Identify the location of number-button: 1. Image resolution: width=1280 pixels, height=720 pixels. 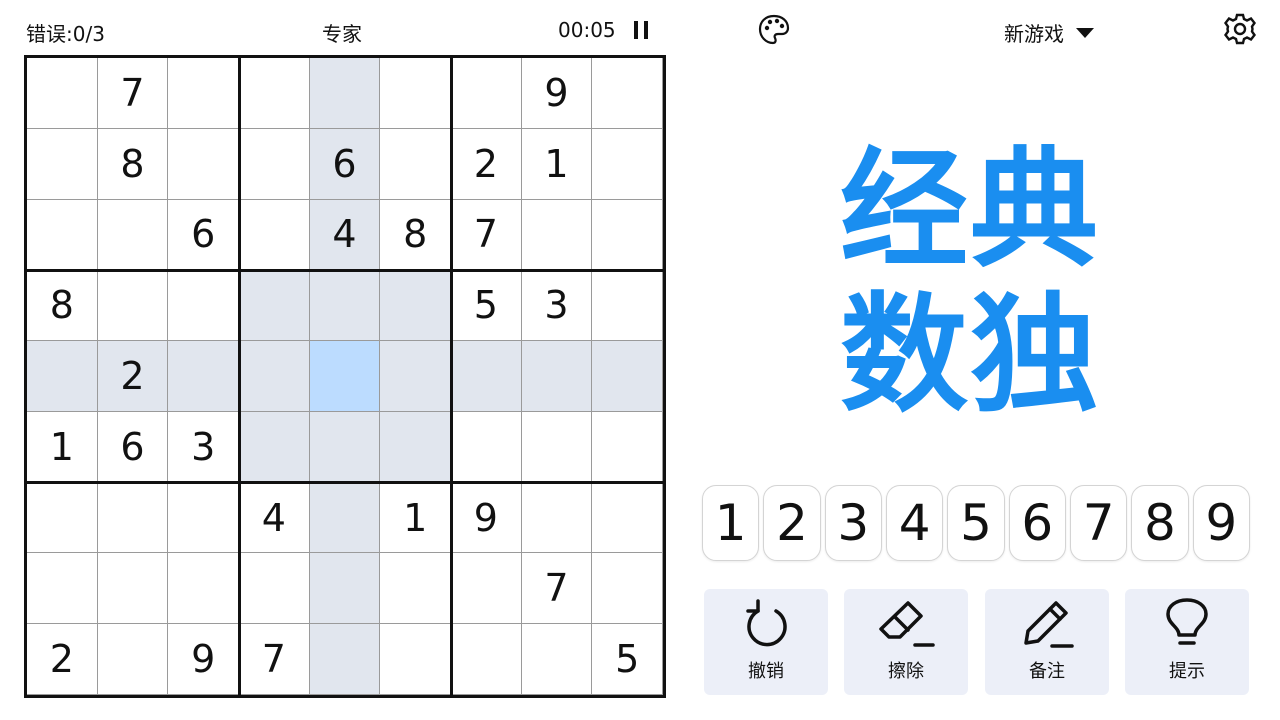
(731, 523).